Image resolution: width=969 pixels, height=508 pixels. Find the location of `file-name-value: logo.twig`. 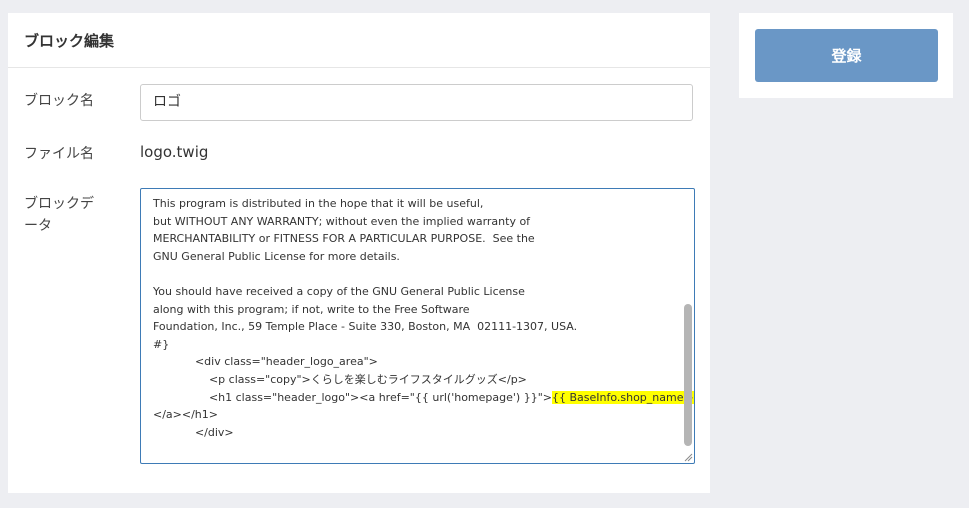

file-name-value: logo.twig is located at coordinates (174, 152).